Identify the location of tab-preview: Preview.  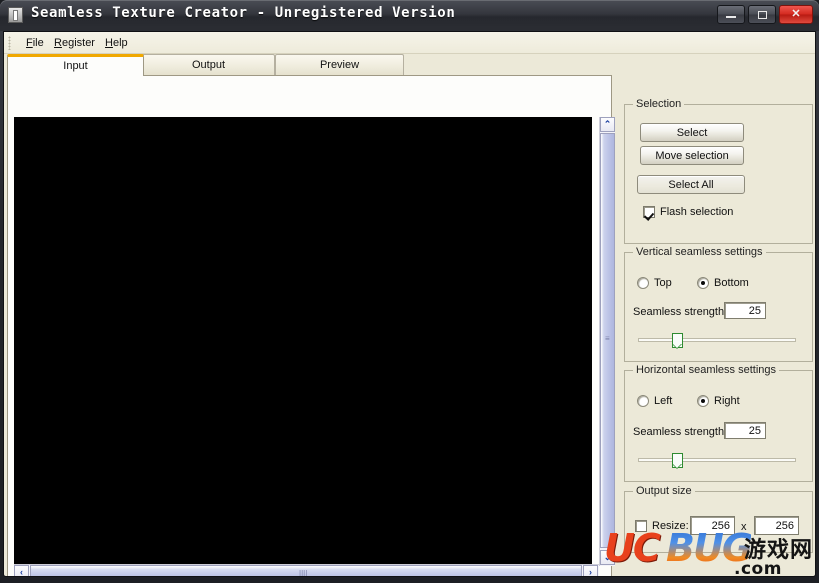
(339, 65).